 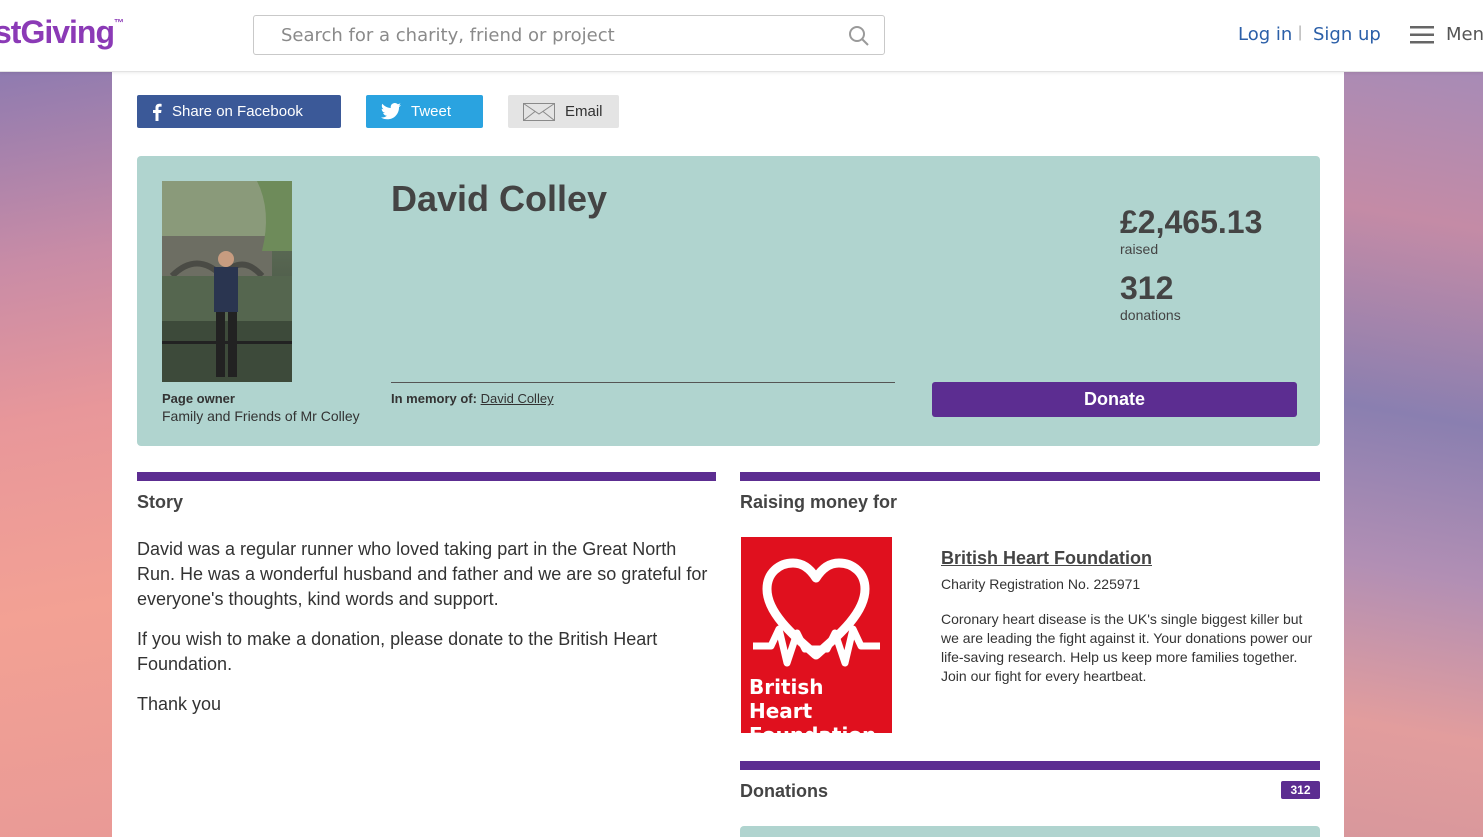 I want to click on charity-registration: Charity Registration No. 225971, so click(x=1041, y=584).